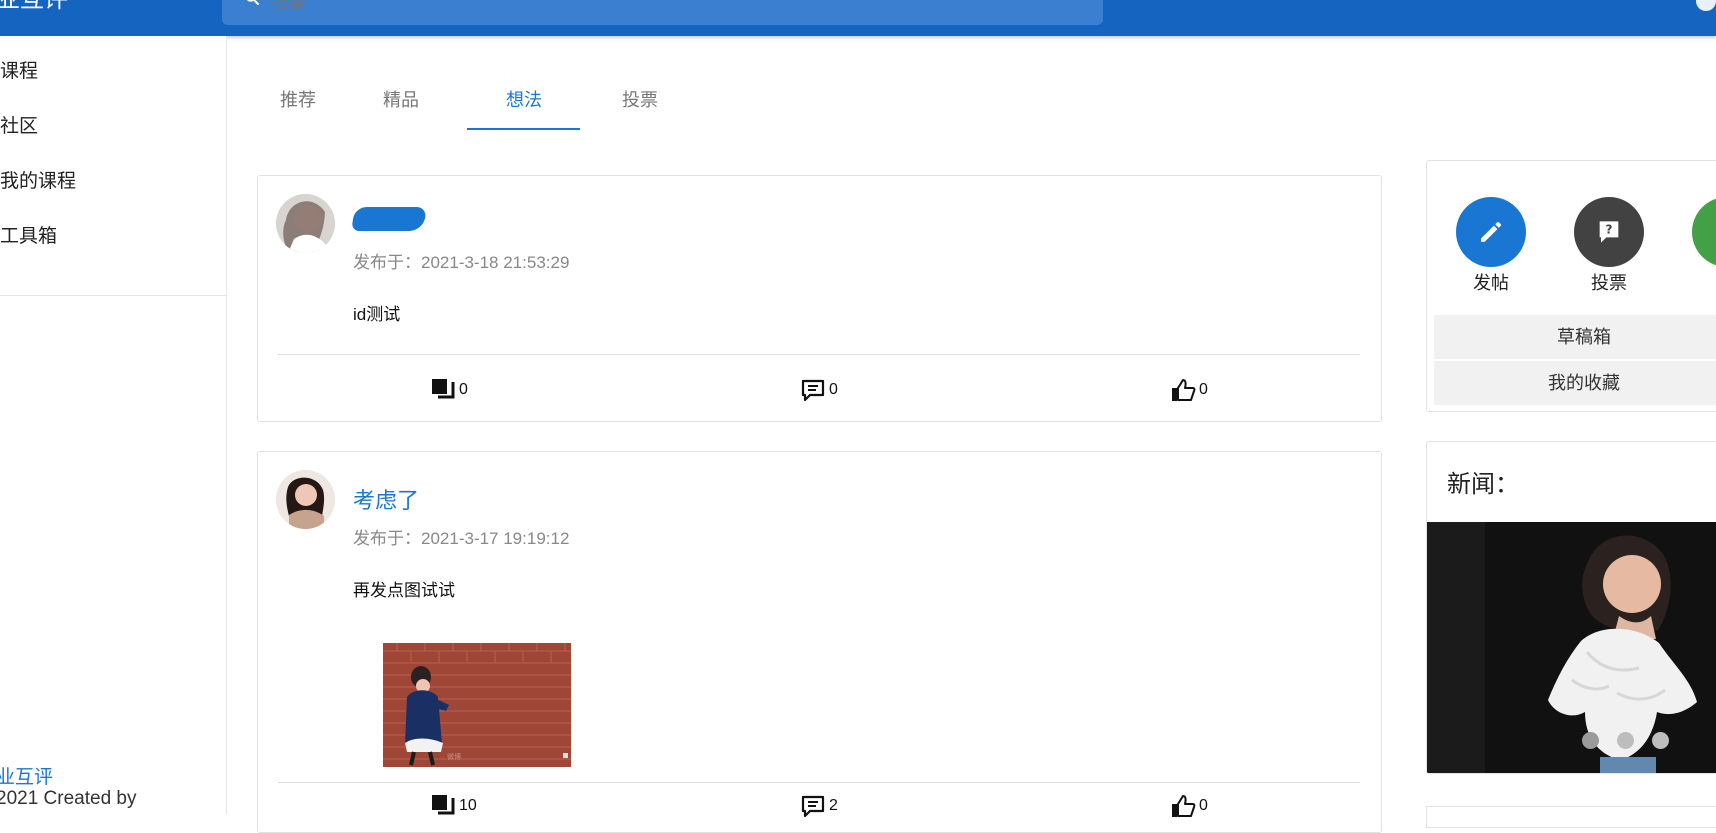 The width and height of the screenshot is (1716, 833). Describe the element at coordinates (1575, 337) in the screenshot. I see `drafts-link: 草稿箱` at that location.